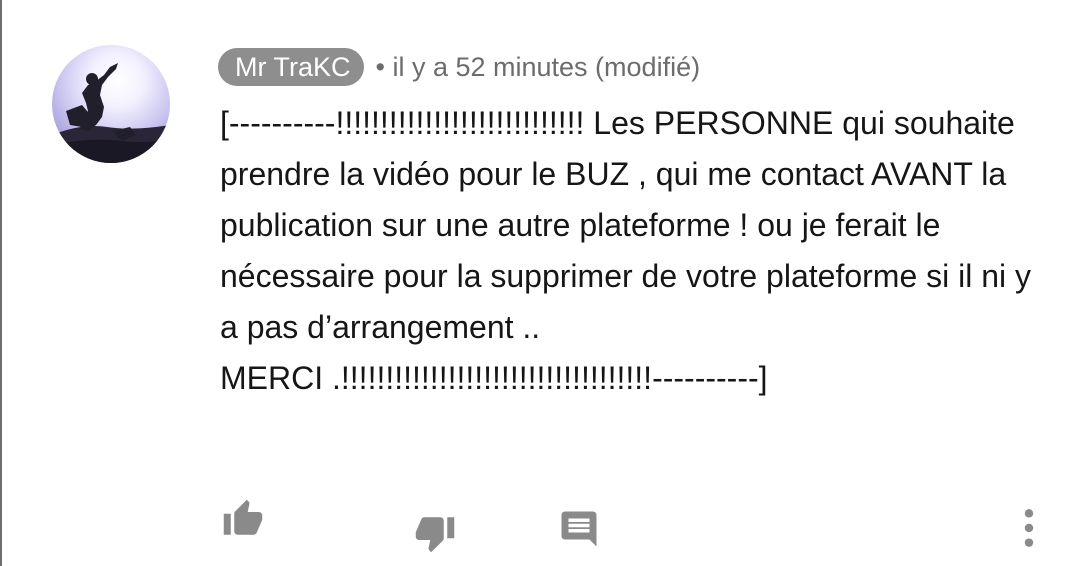 The width and height of the screenshot is (1080, 566). I want to click on comment-icon, so click(579, 529).